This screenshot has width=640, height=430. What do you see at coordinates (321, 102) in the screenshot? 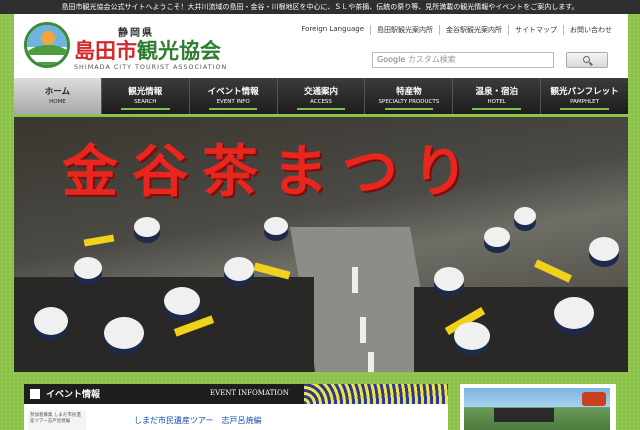
I see `nav-sublabel: ACCESS` at bounding box center [321, 102].